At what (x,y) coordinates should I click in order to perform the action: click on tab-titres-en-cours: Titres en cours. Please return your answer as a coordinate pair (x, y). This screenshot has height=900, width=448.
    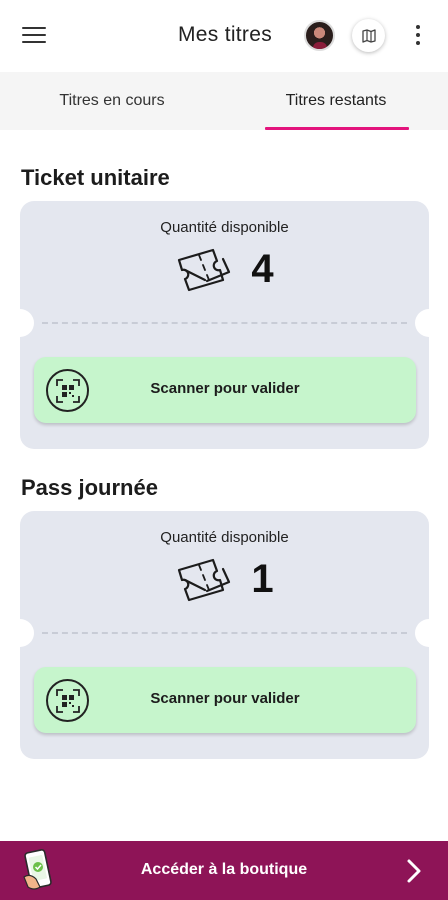
    Looking at the image, I should click on (112, 101).